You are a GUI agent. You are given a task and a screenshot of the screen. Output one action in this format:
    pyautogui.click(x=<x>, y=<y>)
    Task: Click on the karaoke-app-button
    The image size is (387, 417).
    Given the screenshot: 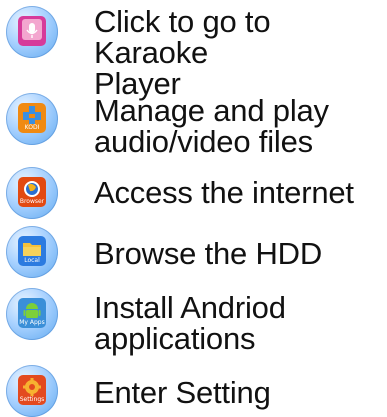 What is the action you would take?
    pyautogui.click(x=32, y=32)
    